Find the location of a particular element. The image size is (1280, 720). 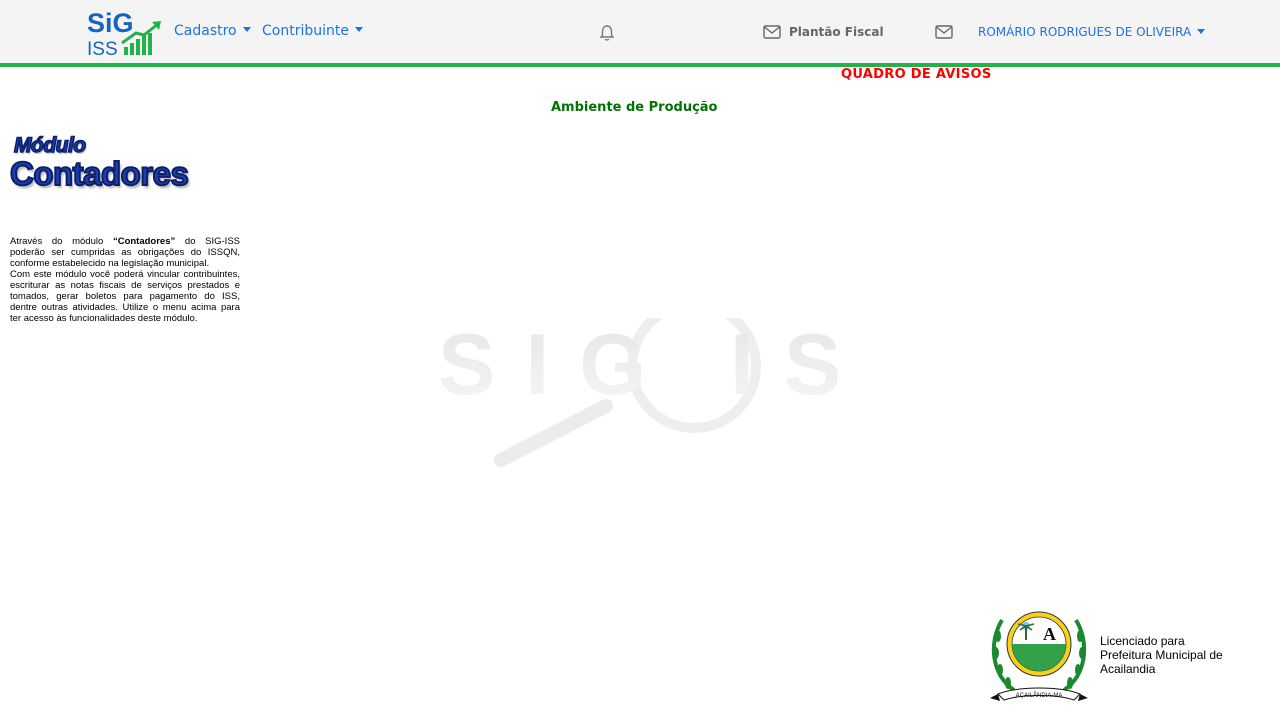

sigiss-watermark: SIG ISS is located at coordinates (642, 392).